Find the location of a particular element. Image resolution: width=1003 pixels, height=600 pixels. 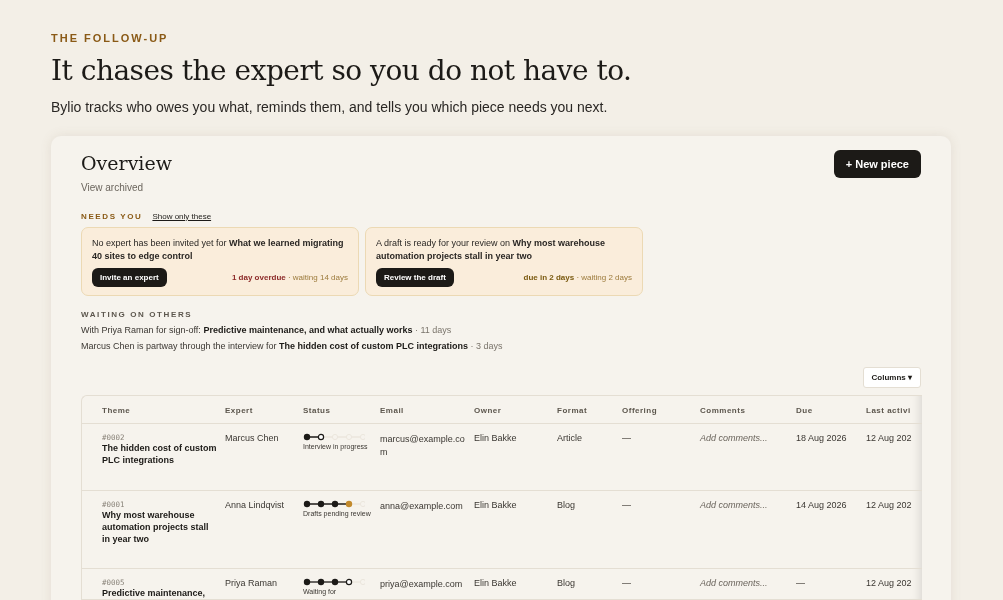

due-date: — is located at coordinates (801, 583).